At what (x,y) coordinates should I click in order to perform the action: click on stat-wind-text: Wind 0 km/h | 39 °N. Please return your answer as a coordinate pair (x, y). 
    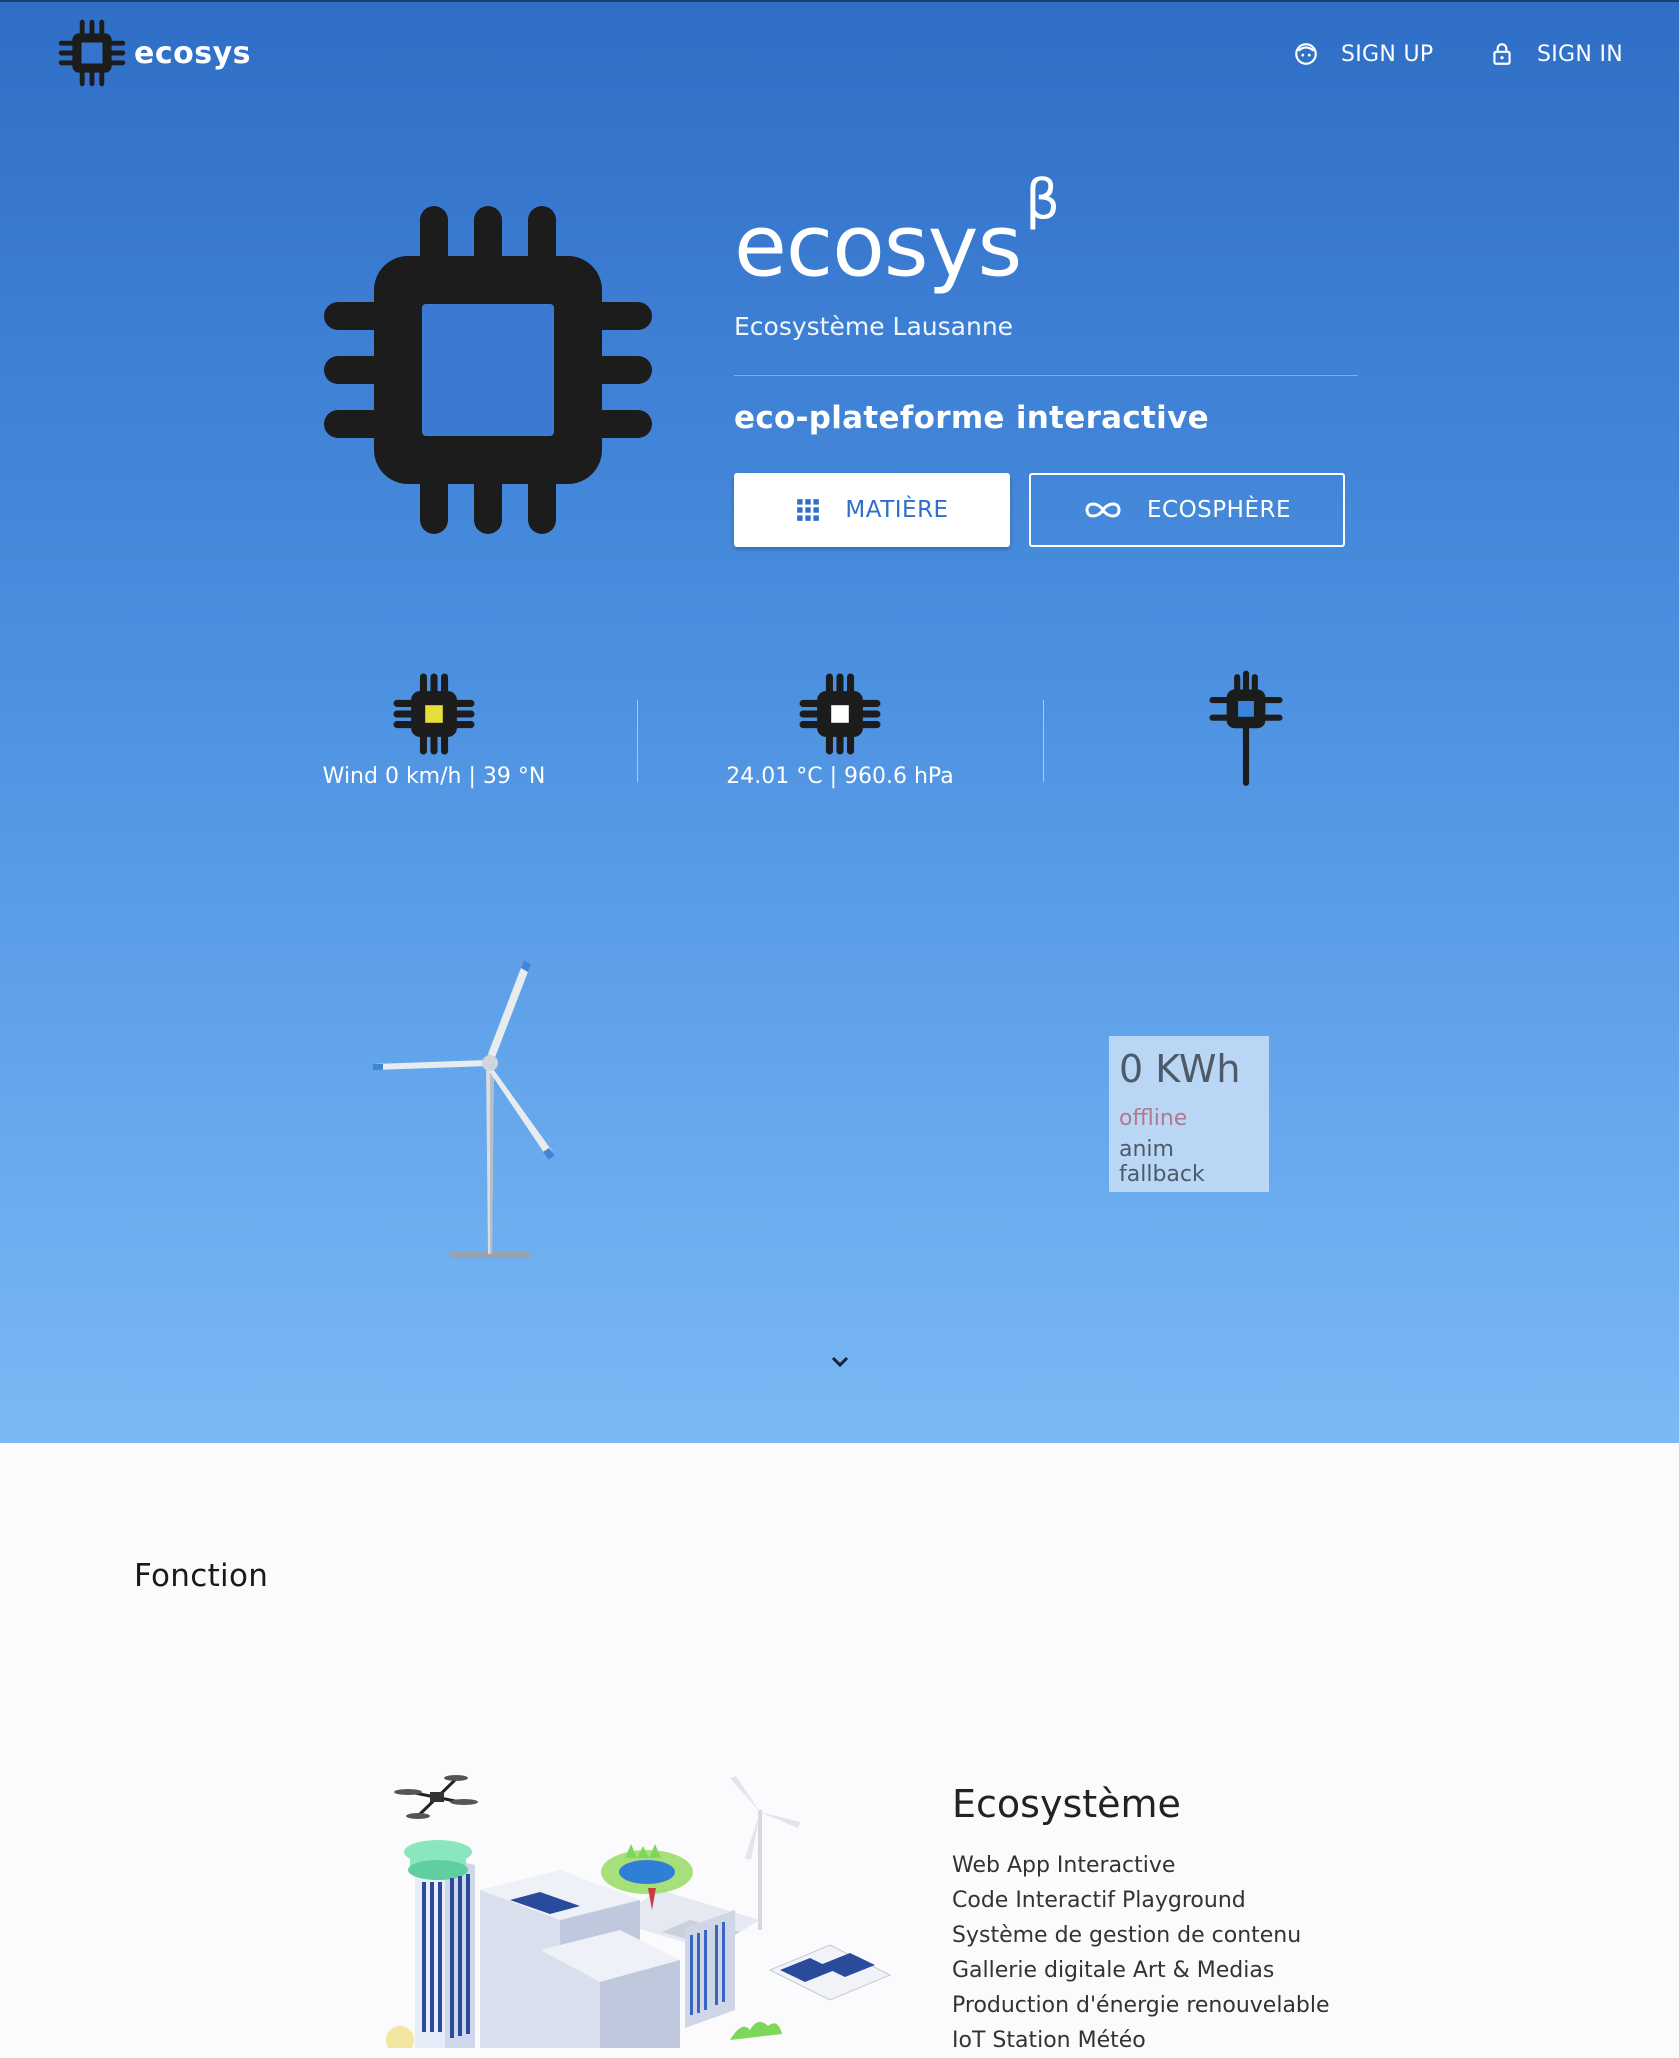
    Looking at the image, I should click on (434, 776).